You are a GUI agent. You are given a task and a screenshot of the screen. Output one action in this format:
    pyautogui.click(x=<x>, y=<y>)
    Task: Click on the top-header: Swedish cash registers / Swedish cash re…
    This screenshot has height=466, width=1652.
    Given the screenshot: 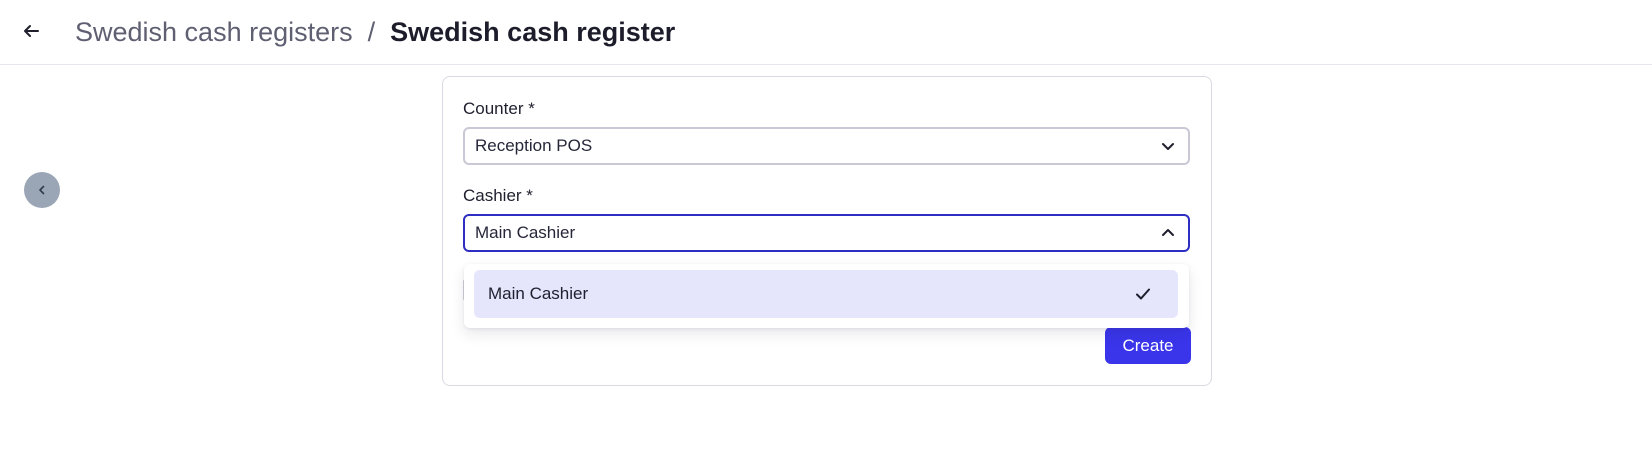 What is the action you would take?
    pyautogui.click(x=826, y=32)
    